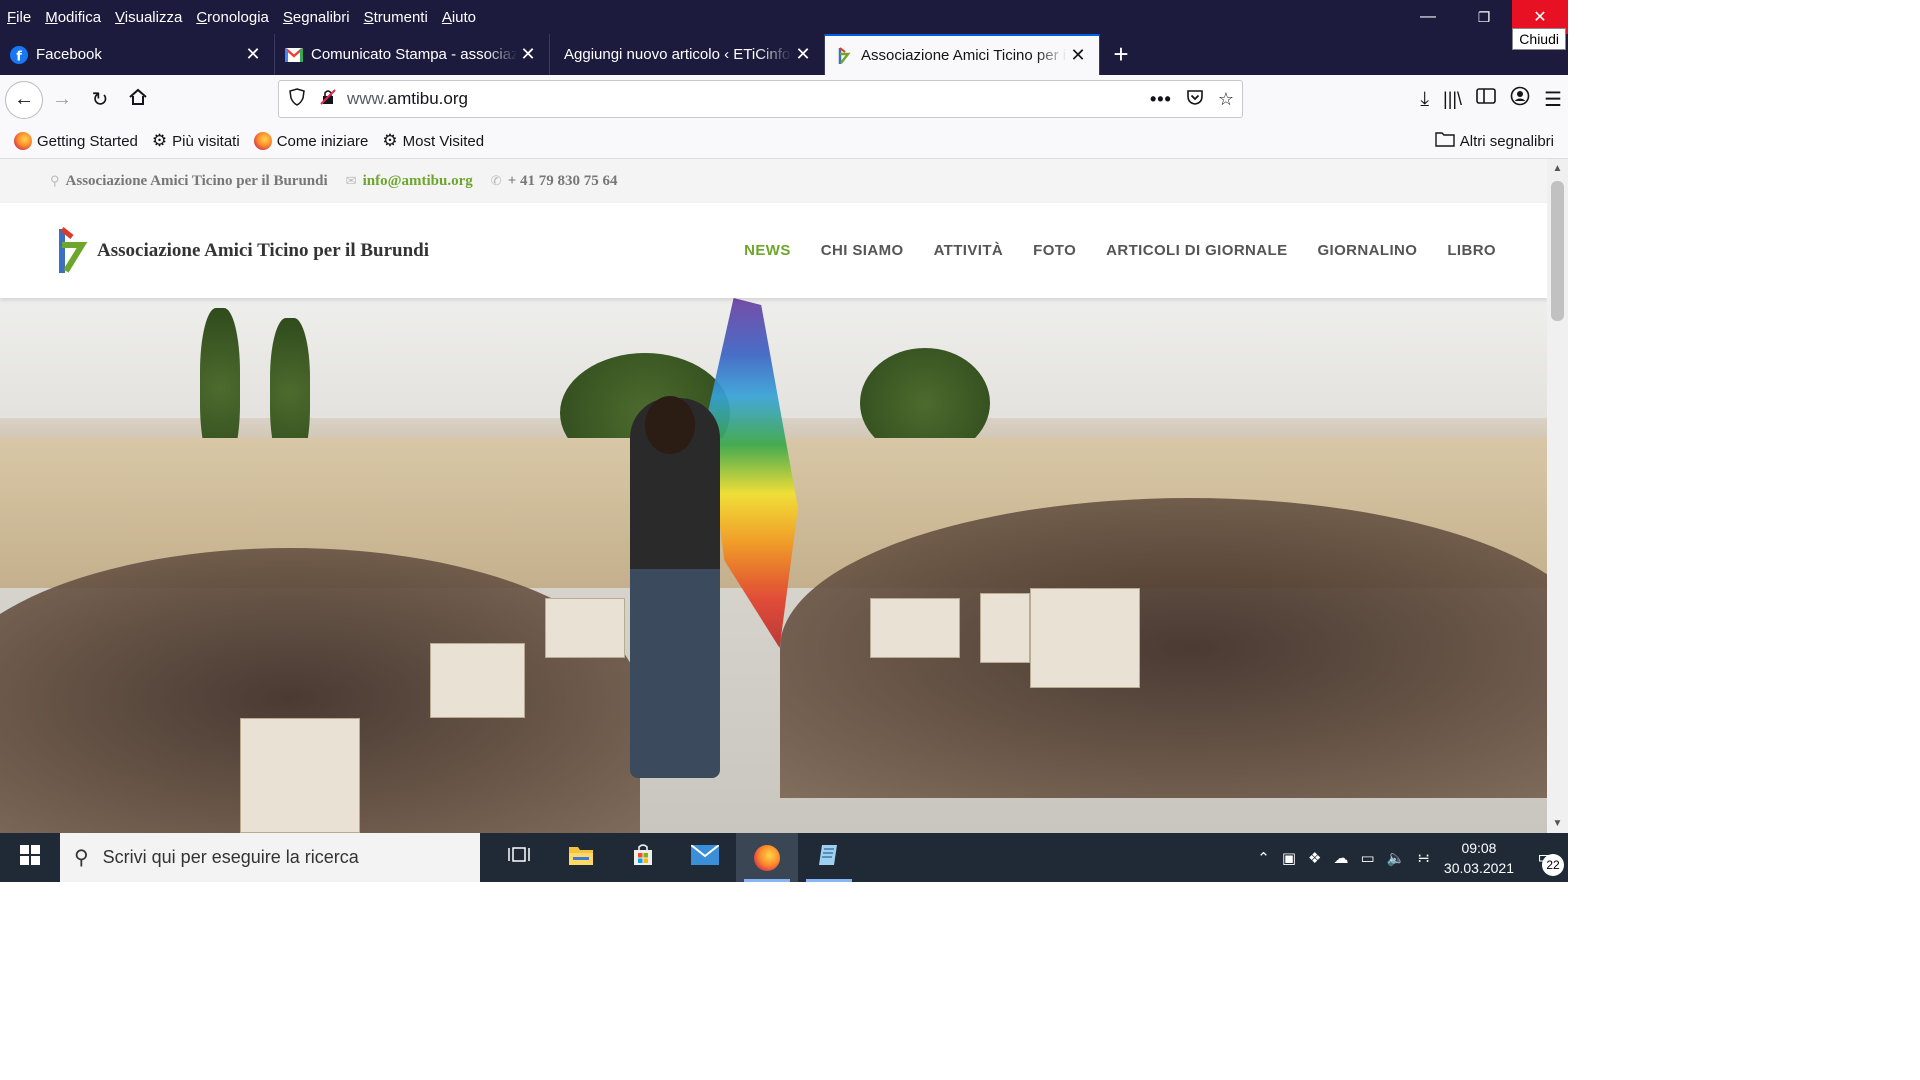  What do you see at coordinates (1367, 858) in the screenshot?
I see `battery-icon: ▭` at bounding box center [1367, 858].